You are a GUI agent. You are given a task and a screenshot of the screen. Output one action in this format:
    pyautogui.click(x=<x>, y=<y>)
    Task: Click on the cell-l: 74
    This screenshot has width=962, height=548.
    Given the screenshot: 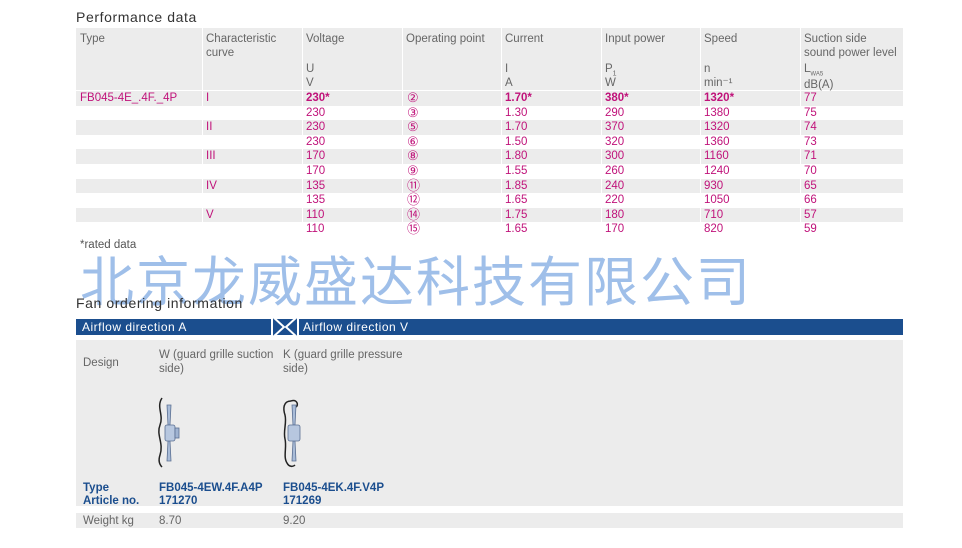 What is the action you would take?
    pyautogui.click(x=810, y=127)
    